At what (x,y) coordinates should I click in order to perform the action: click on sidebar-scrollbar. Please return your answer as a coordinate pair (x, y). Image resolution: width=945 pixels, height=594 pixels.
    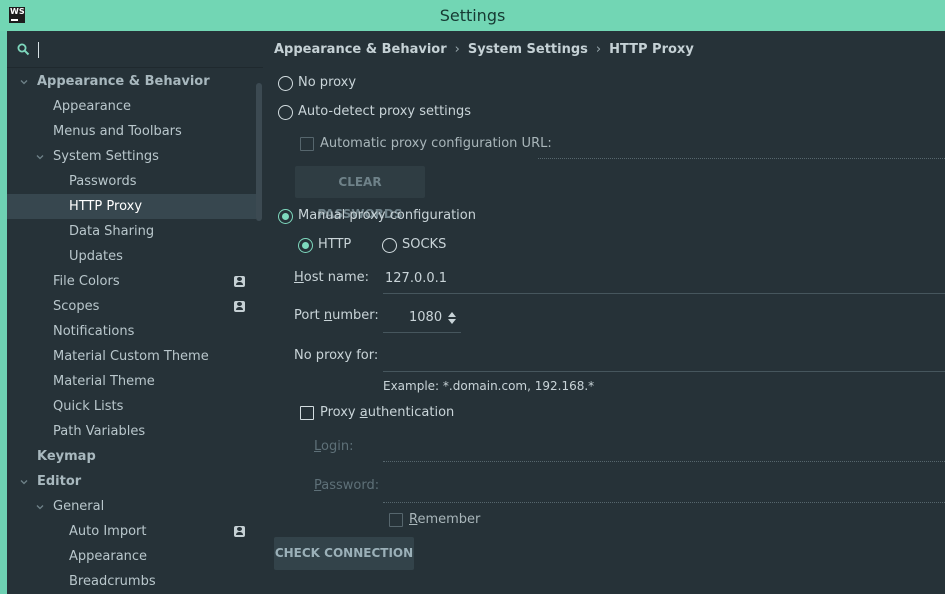
    Looking at the image, I should click on (259, 152).